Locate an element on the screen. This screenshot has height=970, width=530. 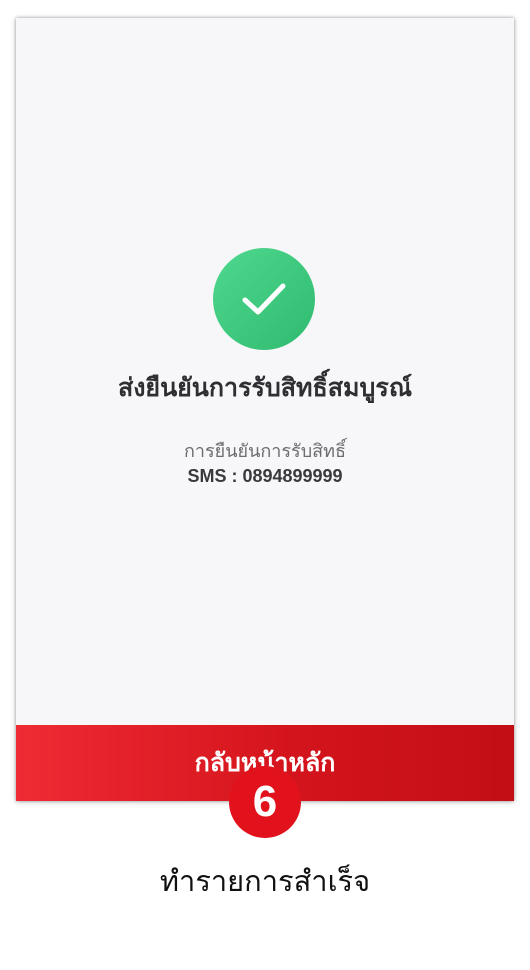
step-caption: ทำรายการสำเร็จ is located at coordinates (265, 882).